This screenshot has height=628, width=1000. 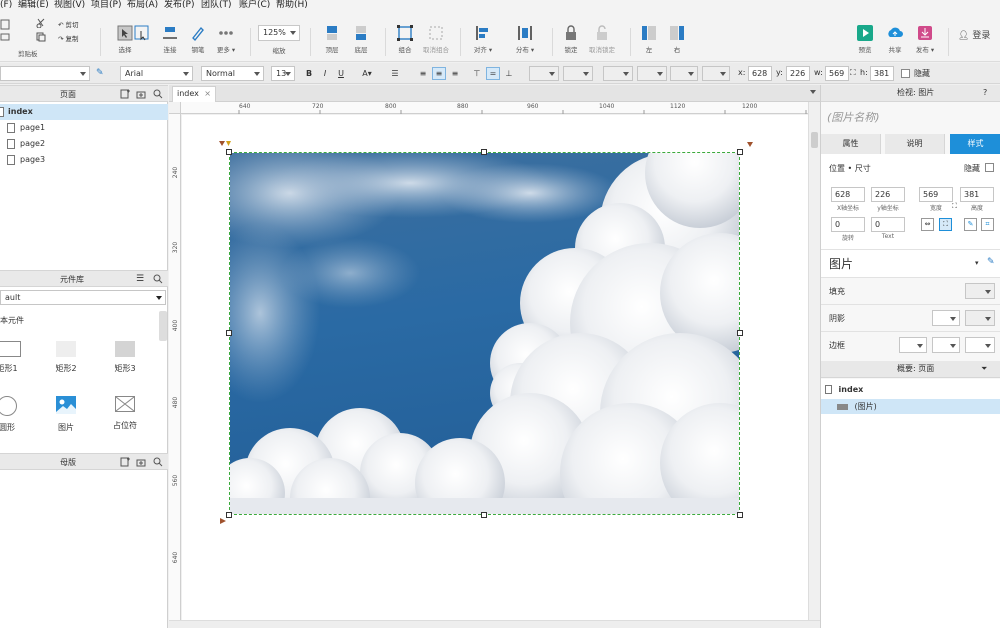 I want to click on redo-button: ↷ 复制, so click(x=68, y=38).